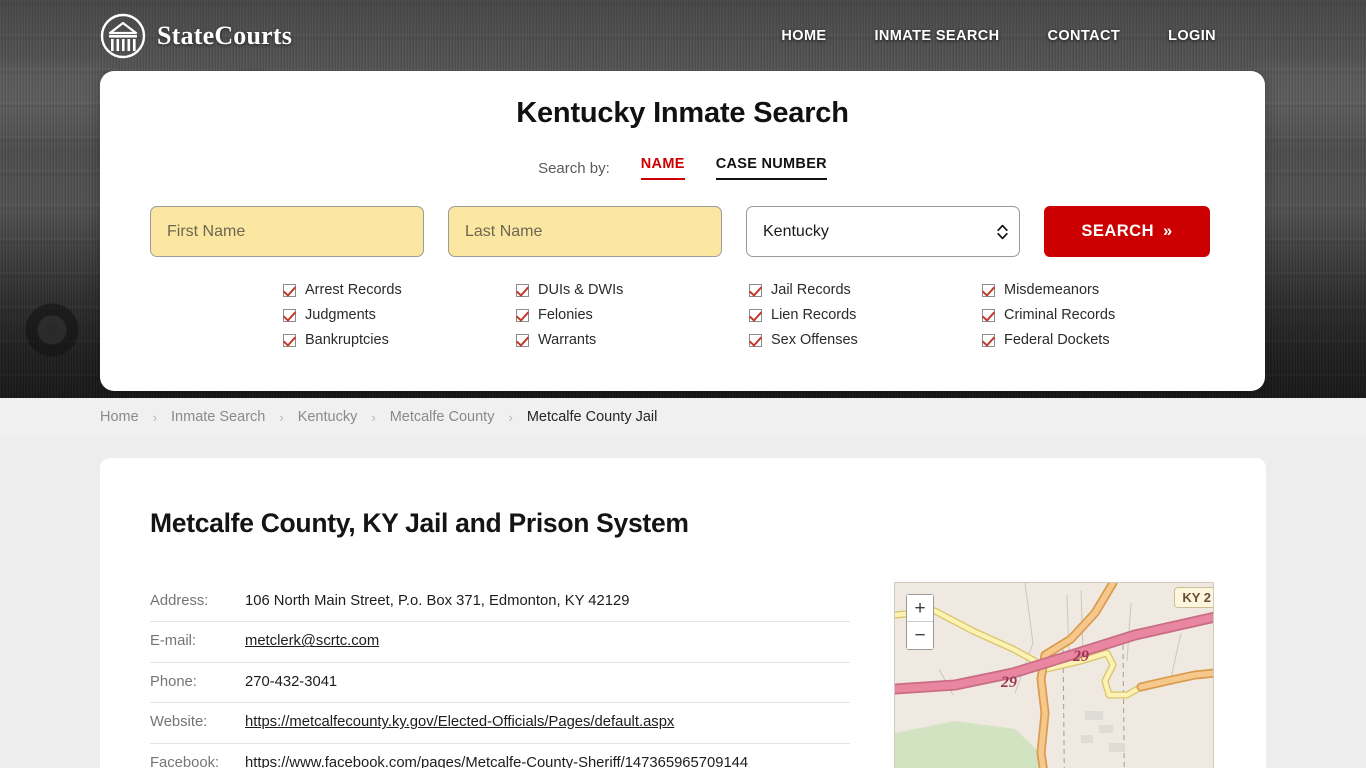 This screenshot has height=768, width=1366. What do you see at coordinates (1080, 656) in the screenshot?
I see `road-label-29-right: 29` at bounding box center [1080, 656].